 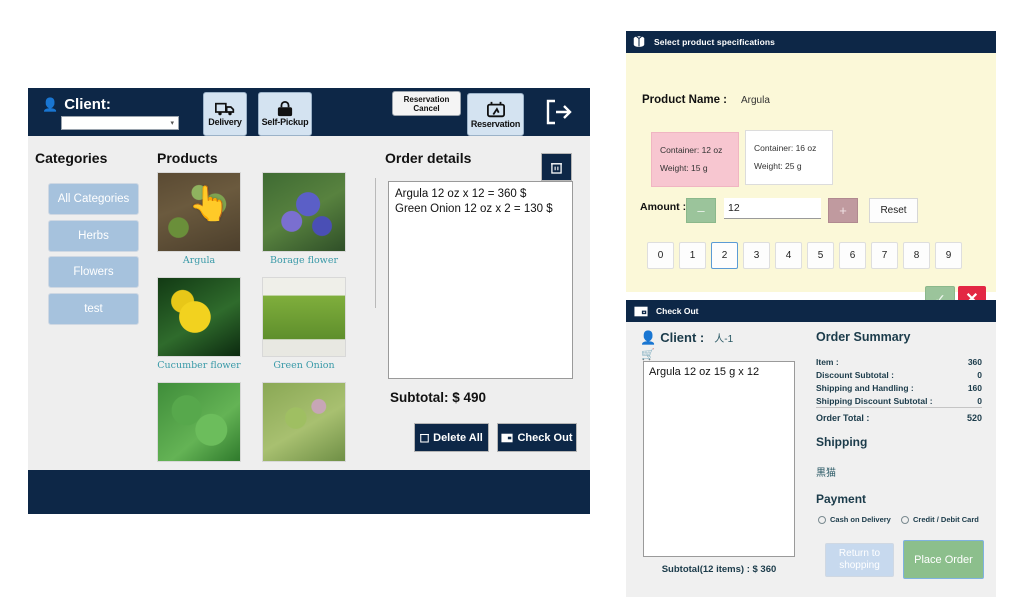 What do you see at coordinates (974, 418) in the screenshot?
I see `summary-value: 520` at bounding box center [974, 418].